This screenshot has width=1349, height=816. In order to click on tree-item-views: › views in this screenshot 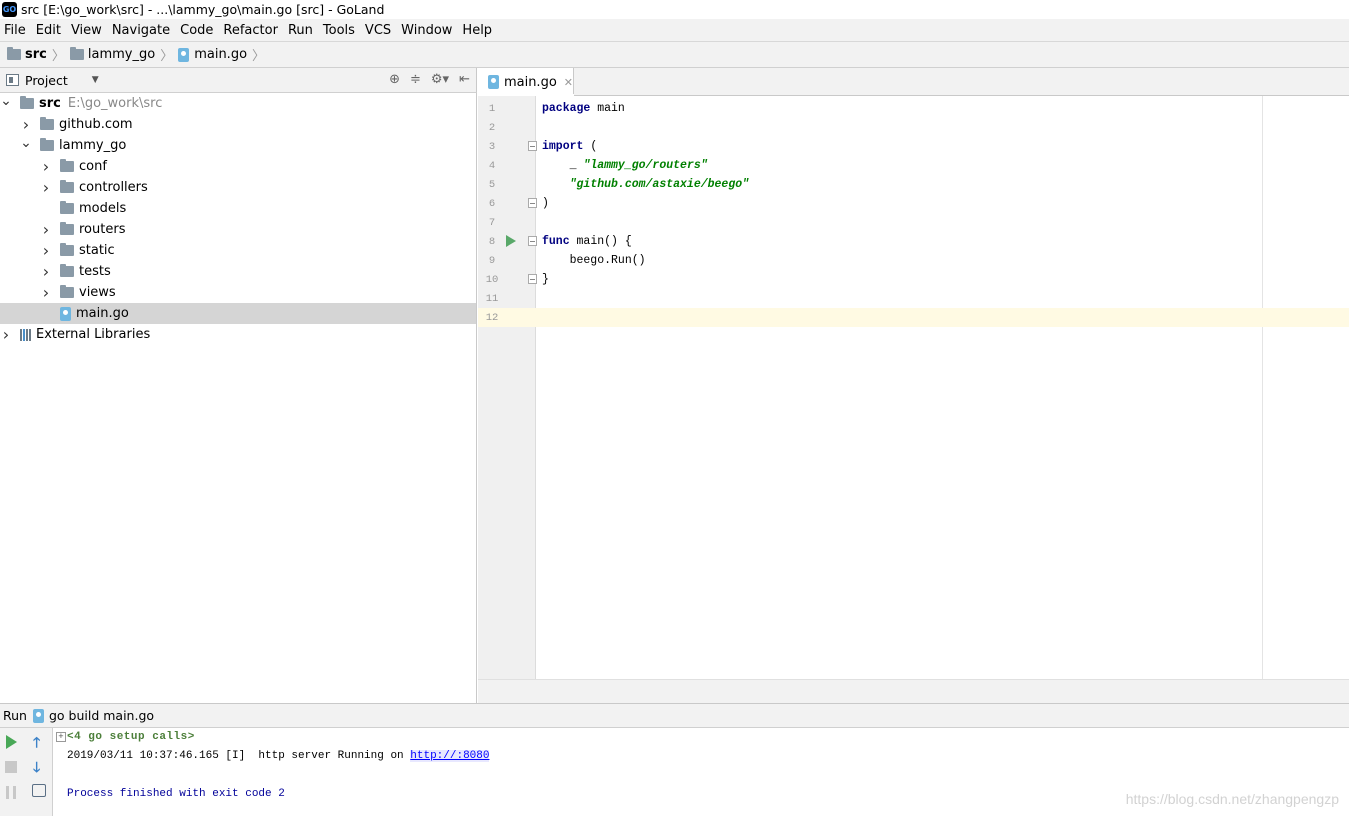, I will do `click(238, 292)`.